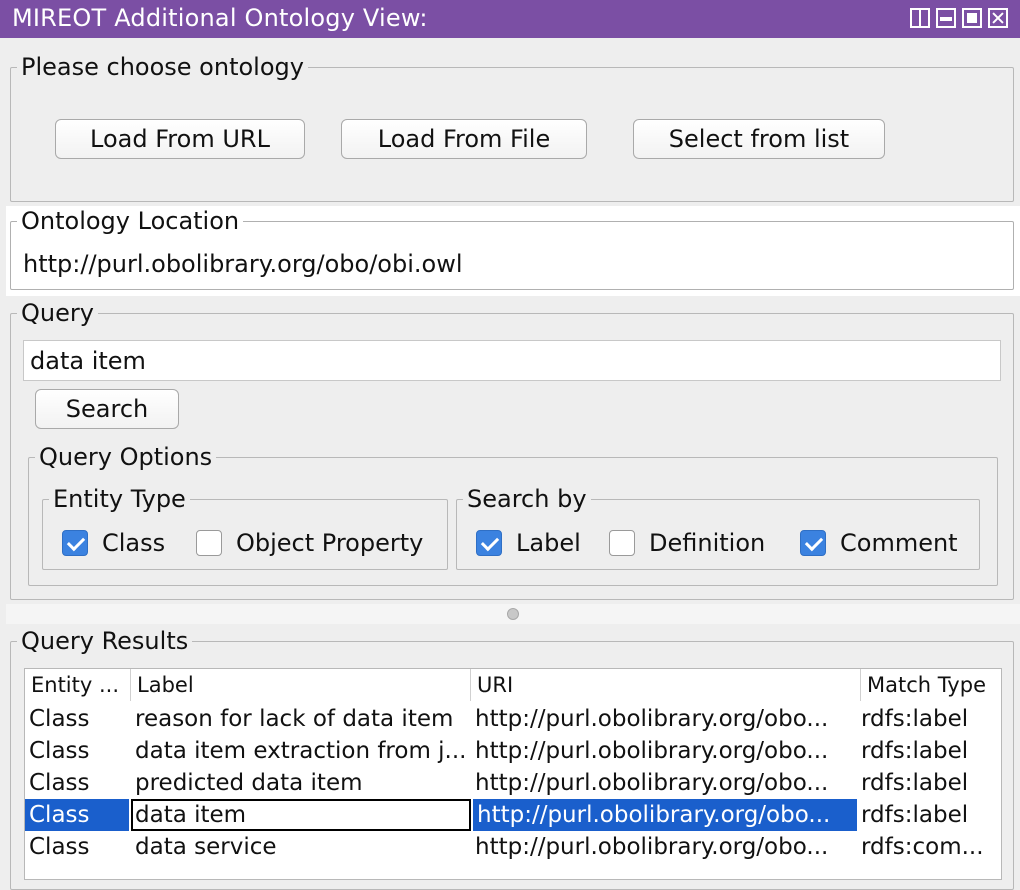 This screenshot has height=890, width=1020. What do you see at coordinates (972, 18) in the screenshot?
I see `maximize-icon` at bounding box center [972, 18].